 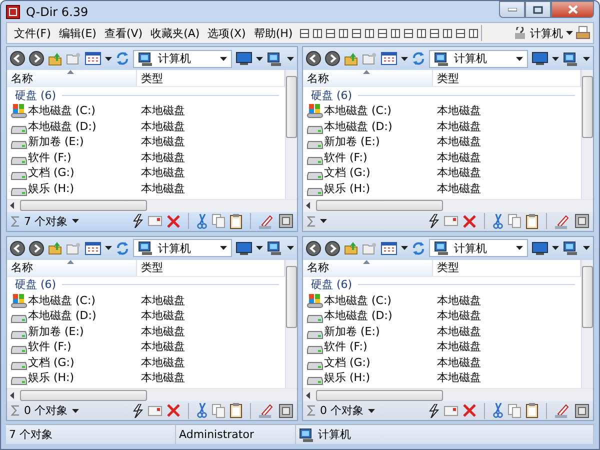 What do you see at coordinates (583, 33) in the screenshot?
I see `printer-icon` at bounding box center [583, 33].